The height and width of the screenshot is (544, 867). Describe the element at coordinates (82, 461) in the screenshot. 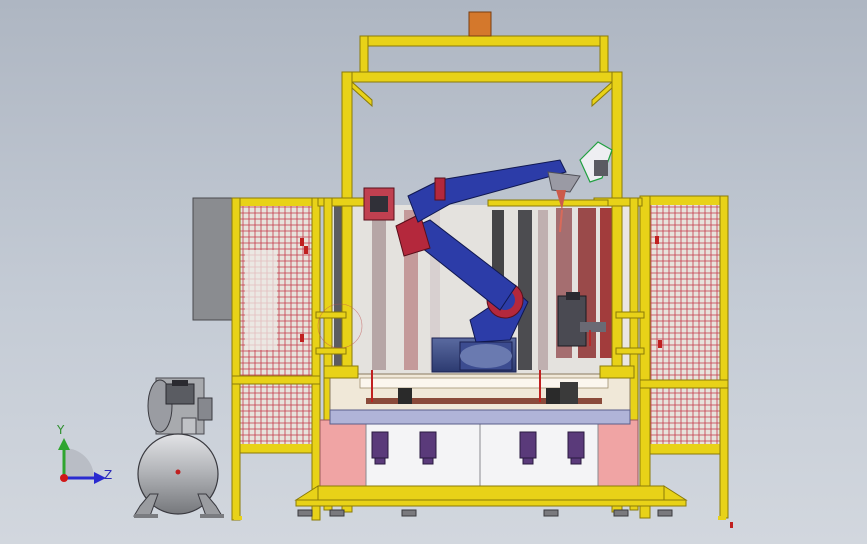

I see `coordinate-triad-icon` at that location.